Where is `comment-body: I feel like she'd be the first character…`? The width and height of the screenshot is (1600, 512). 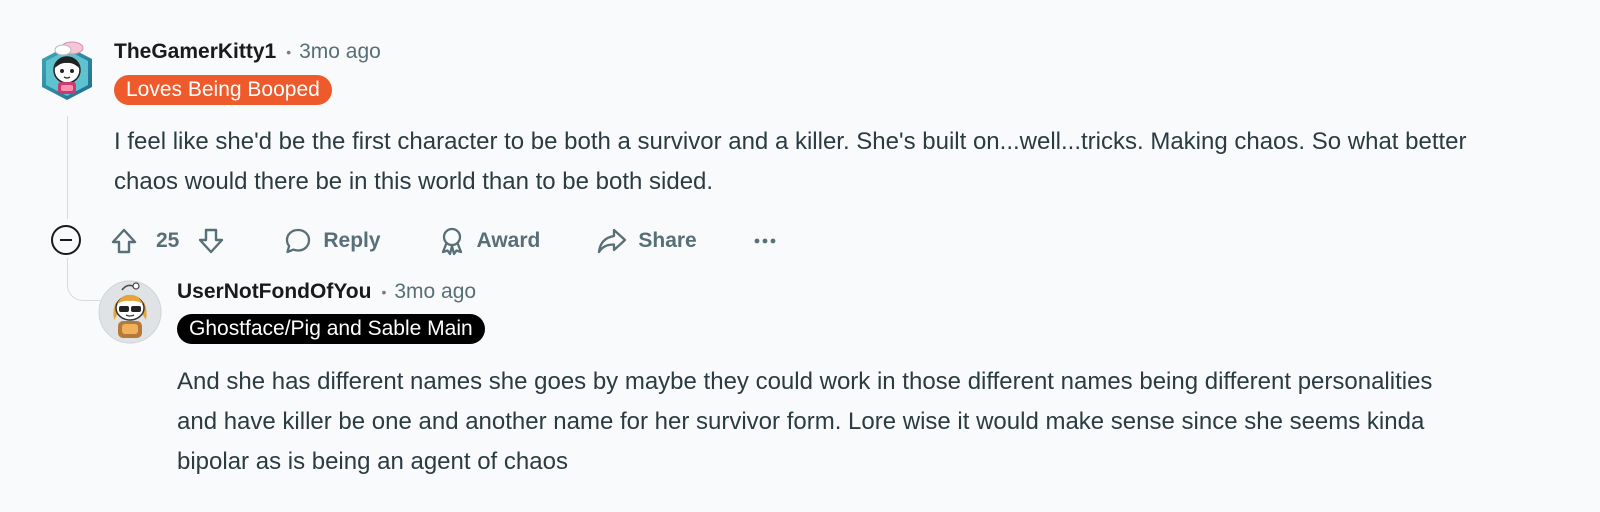
comment-body: I feel like she'd be the first character… is located at coordinates (790, 161).